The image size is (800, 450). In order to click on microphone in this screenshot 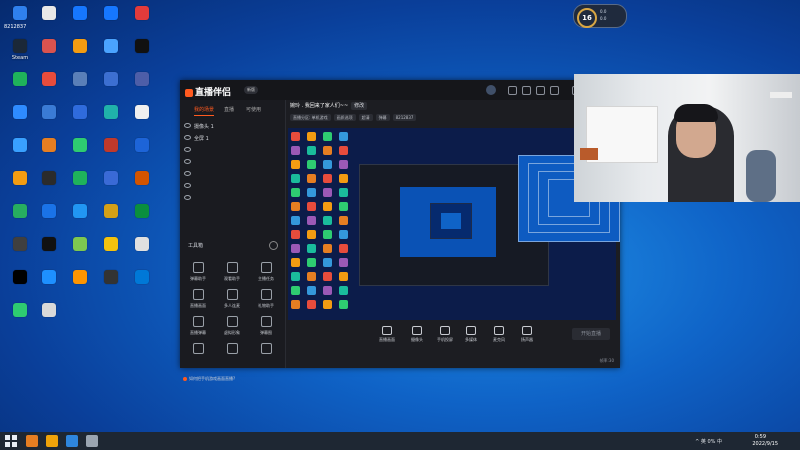, I will do `click(761, 176)`.